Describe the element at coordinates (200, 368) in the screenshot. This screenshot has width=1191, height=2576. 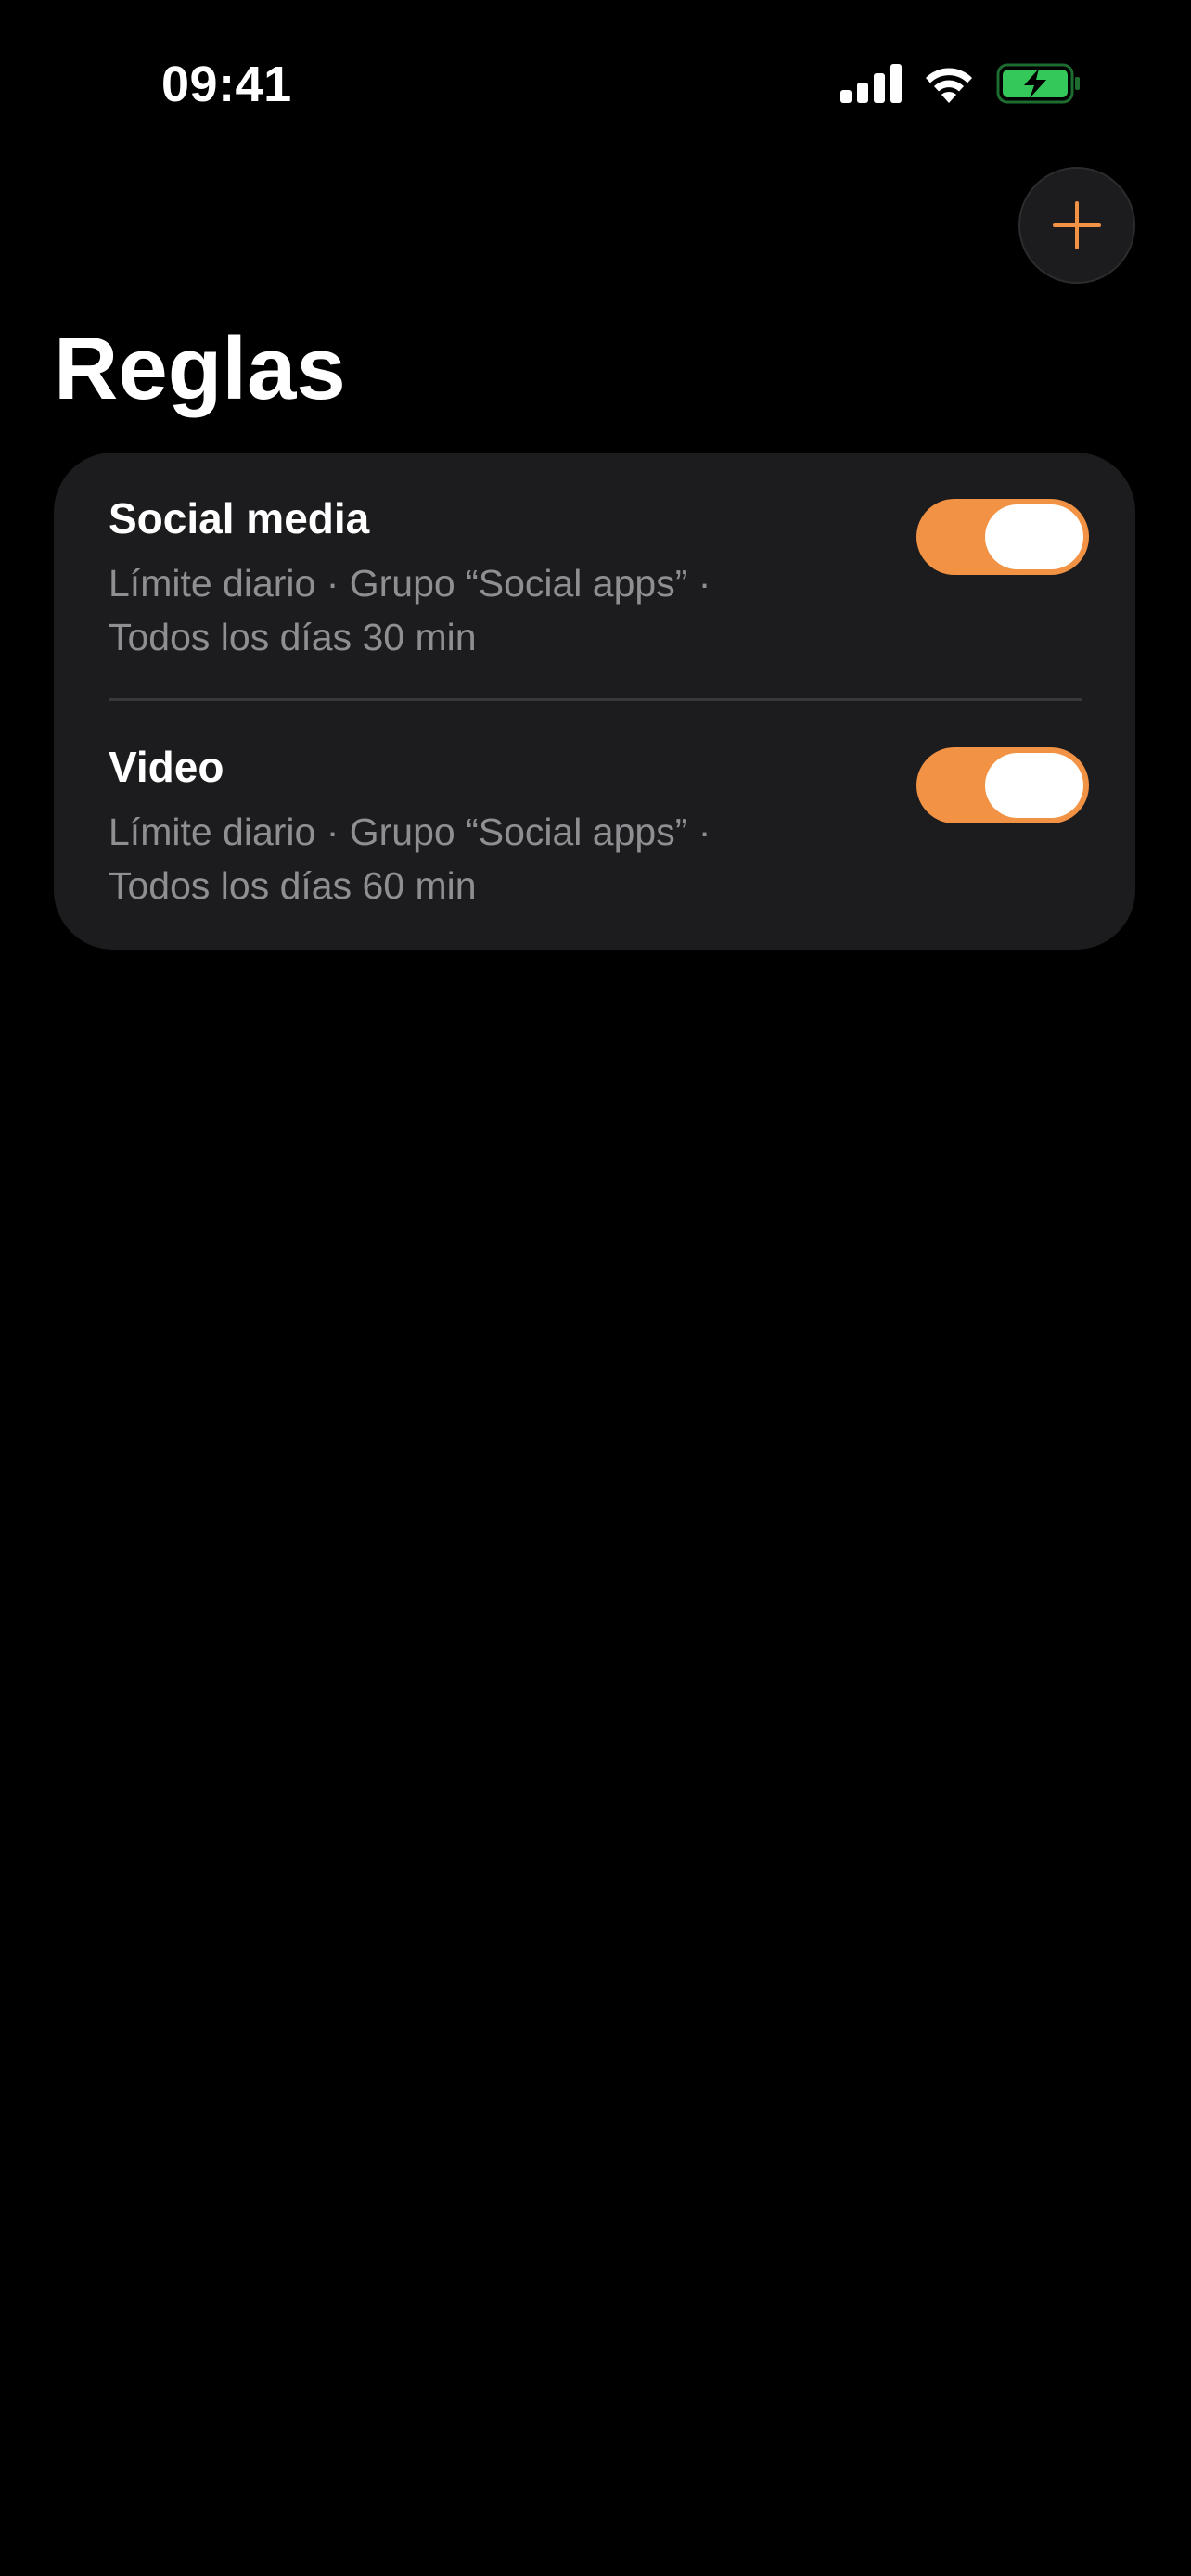
I see `page-title: Reglas` at that location.